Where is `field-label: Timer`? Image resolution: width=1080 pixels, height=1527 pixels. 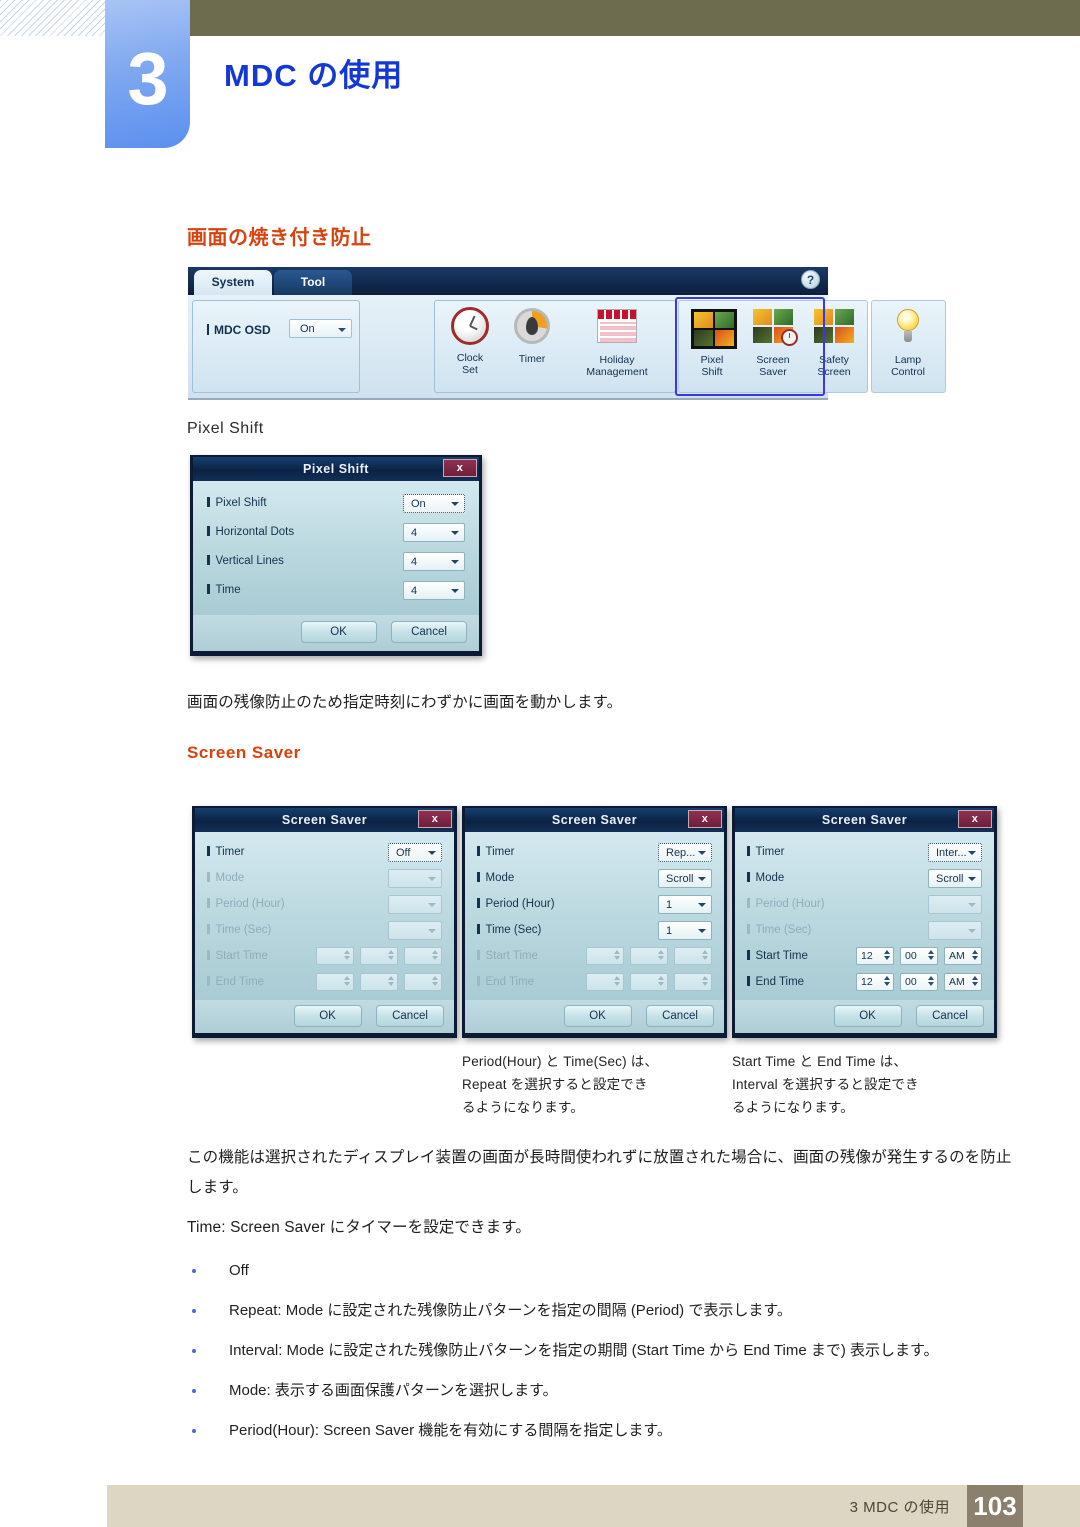
field-label: Timer is located at coordinates (567, 852).